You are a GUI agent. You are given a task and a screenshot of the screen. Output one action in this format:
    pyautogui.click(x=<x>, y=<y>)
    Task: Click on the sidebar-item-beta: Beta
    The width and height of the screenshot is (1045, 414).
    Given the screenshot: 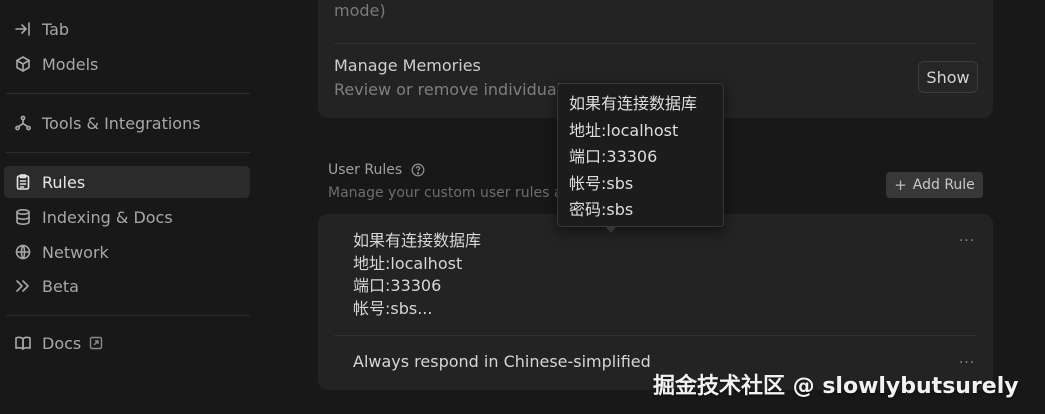 What is the action you would take?
    pyautogui.click(x=127, y=286)
    